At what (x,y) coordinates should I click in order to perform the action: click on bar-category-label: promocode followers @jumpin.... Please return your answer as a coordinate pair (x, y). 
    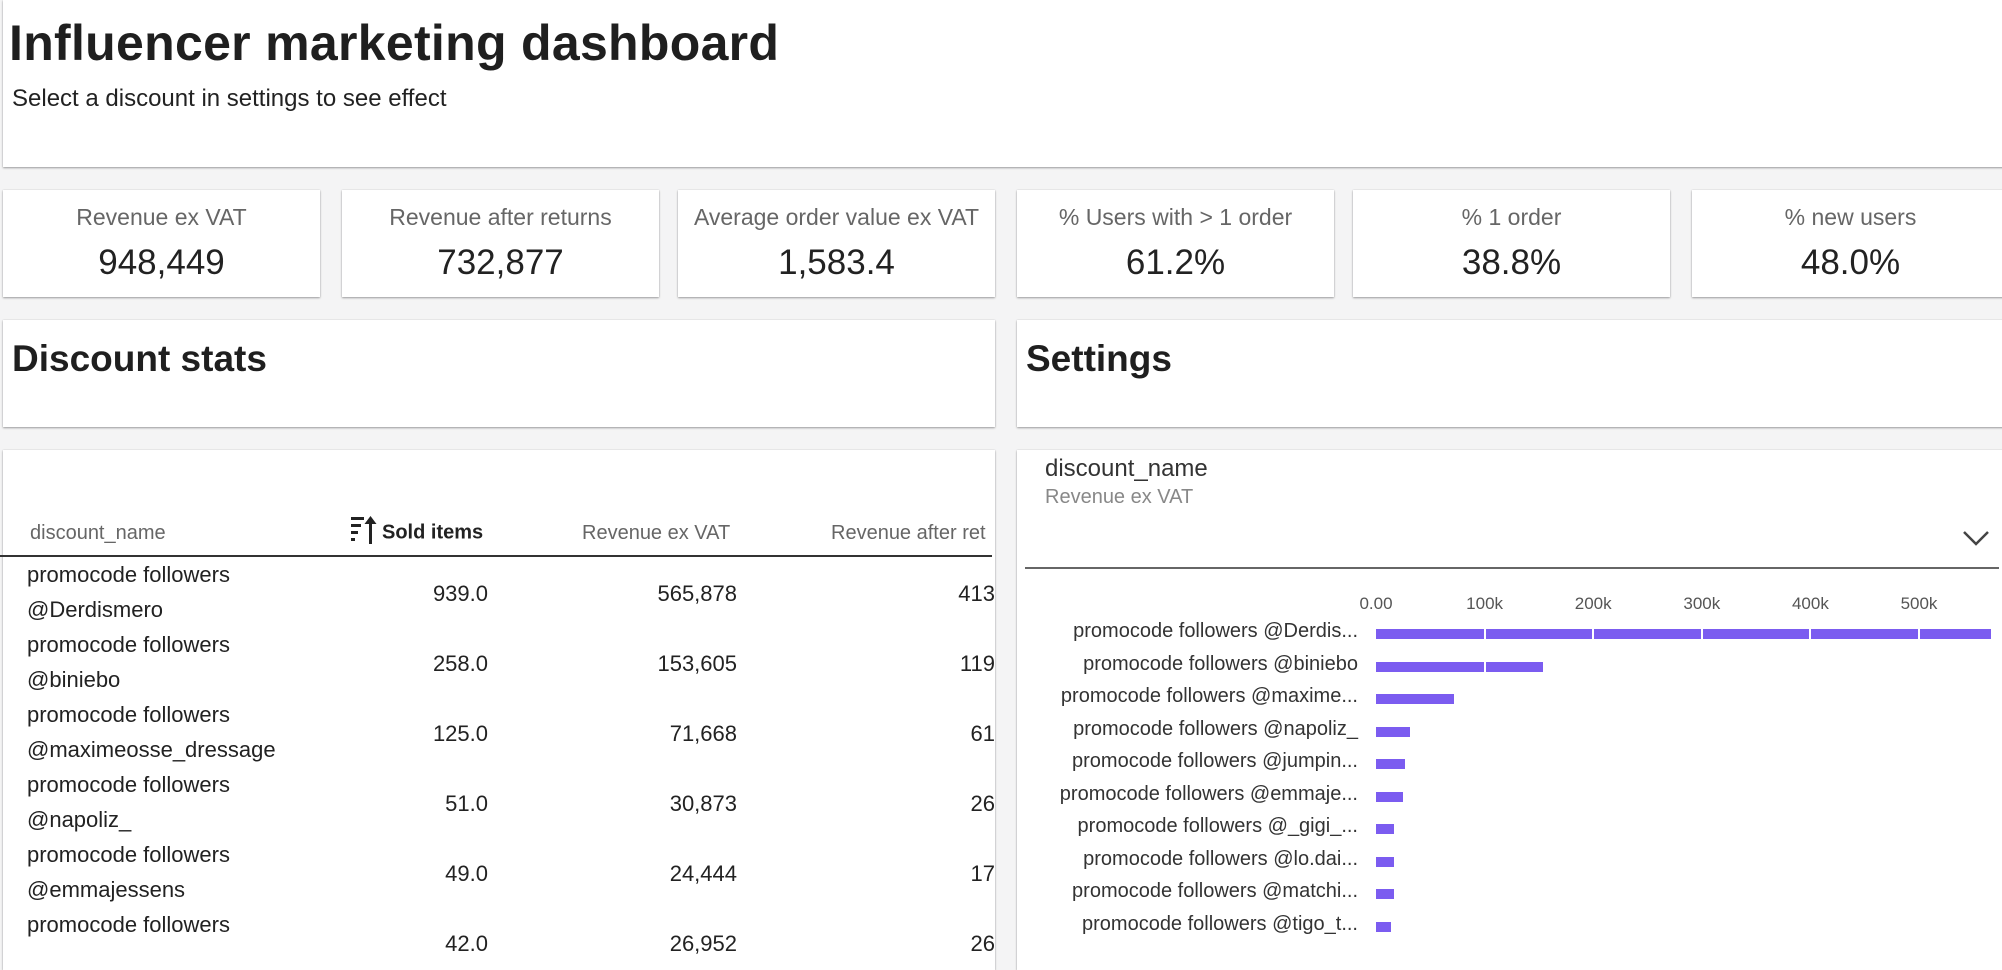
    Looking at the image, I should click on (1215, 761).